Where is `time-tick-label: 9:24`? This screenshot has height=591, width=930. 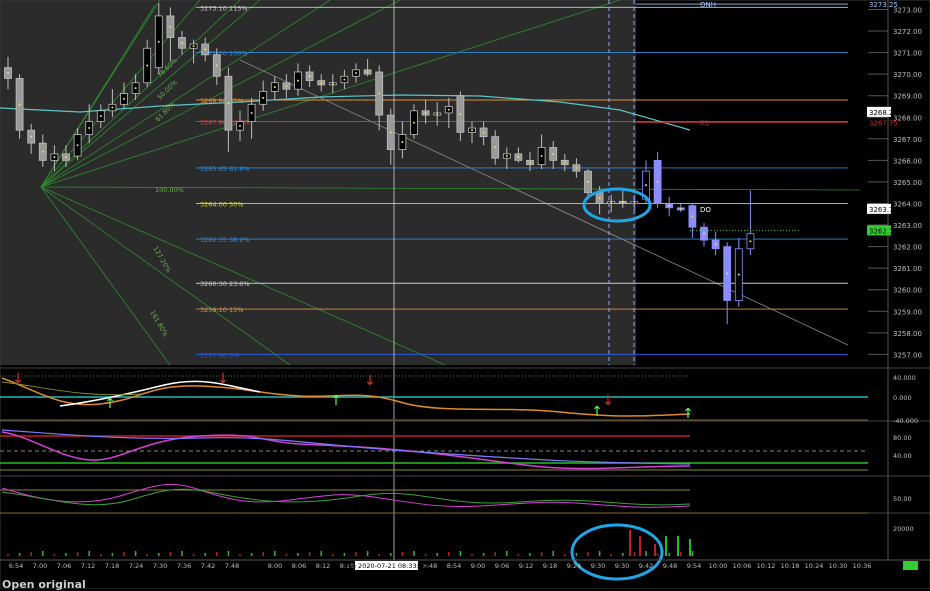 time-tick-label: 9:24 is located at coordinates (574, 566).